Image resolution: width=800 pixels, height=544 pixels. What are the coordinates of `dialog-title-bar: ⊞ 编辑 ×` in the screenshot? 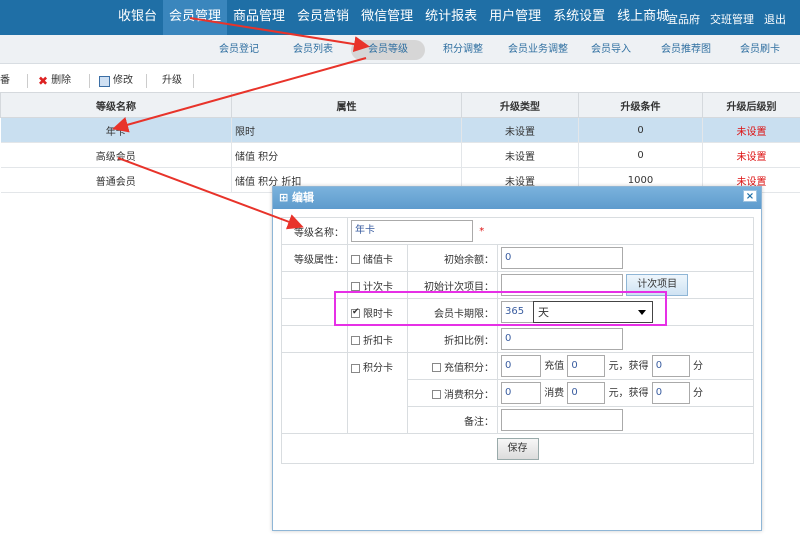 It's located at (517, 198).